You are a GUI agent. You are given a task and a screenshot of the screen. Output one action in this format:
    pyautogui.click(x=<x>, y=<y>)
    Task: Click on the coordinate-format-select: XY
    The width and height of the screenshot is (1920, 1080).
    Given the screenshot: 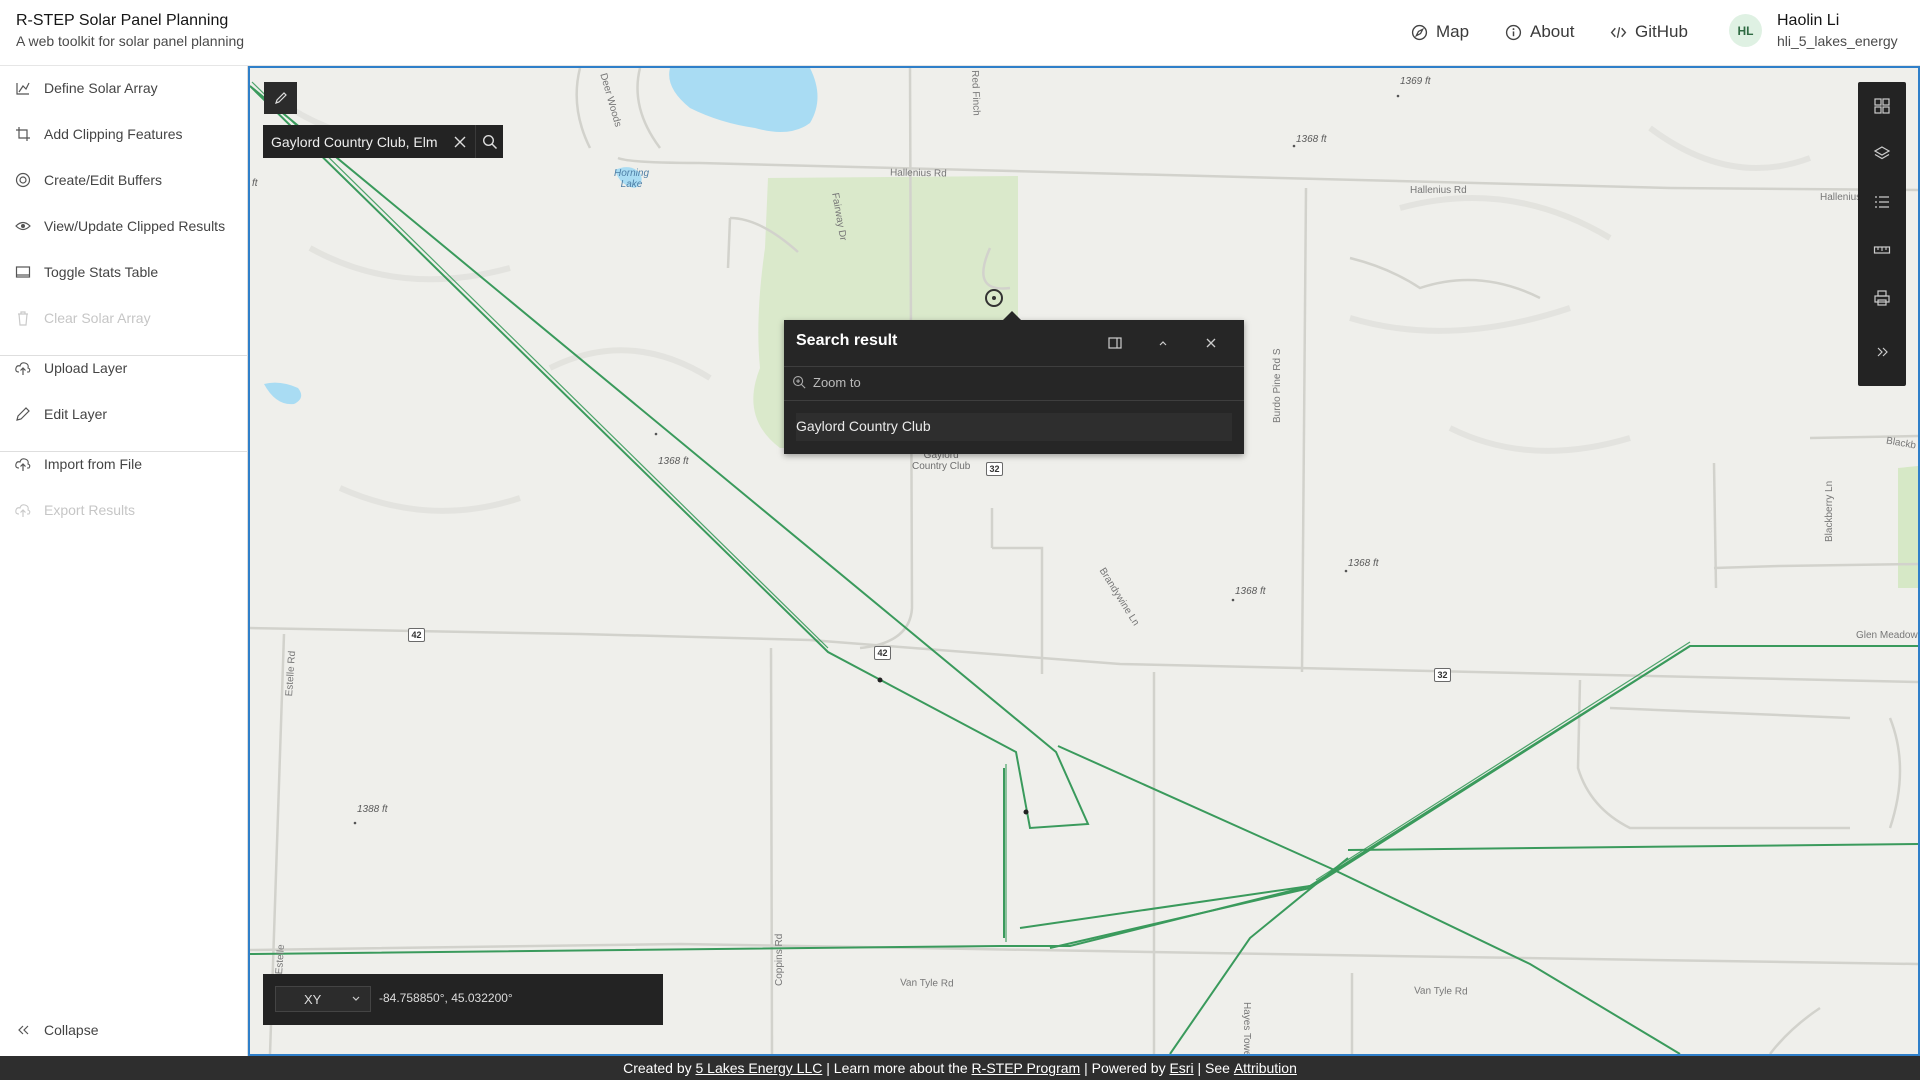 What is the action you would take?
    pyautogui.click(x=323, y=999)
    